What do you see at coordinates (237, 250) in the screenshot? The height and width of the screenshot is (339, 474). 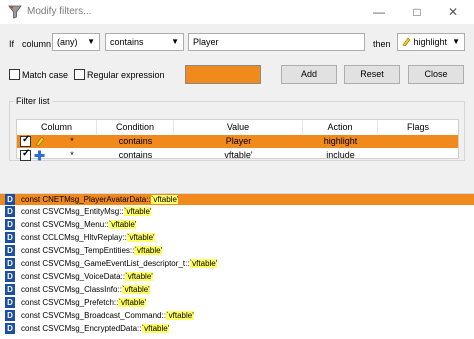 I see `list-item: D const CSVCMsg_TempEntities::`vftable'` at bounding box center [237, 250].